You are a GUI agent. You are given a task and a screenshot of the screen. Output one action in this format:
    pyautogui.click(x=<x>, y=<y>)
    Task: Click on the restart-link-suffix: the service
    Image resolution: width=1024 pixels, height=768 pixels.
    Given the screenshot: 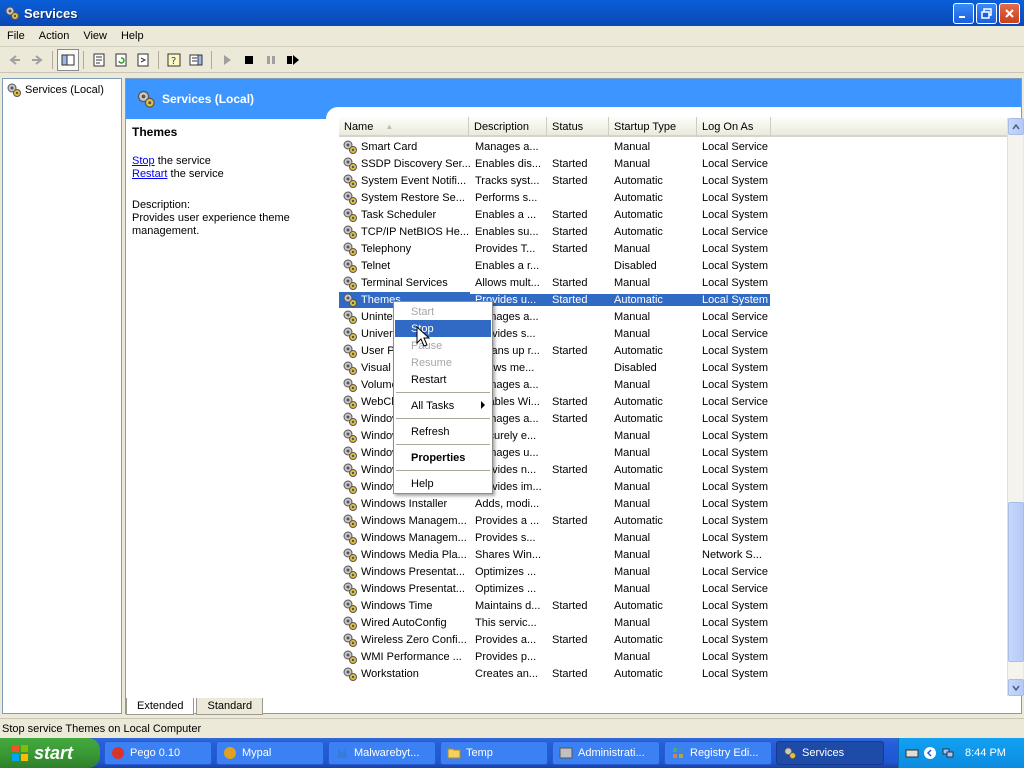 What is the action you would take?
    pyautogui.click(x=195, y=174)
    